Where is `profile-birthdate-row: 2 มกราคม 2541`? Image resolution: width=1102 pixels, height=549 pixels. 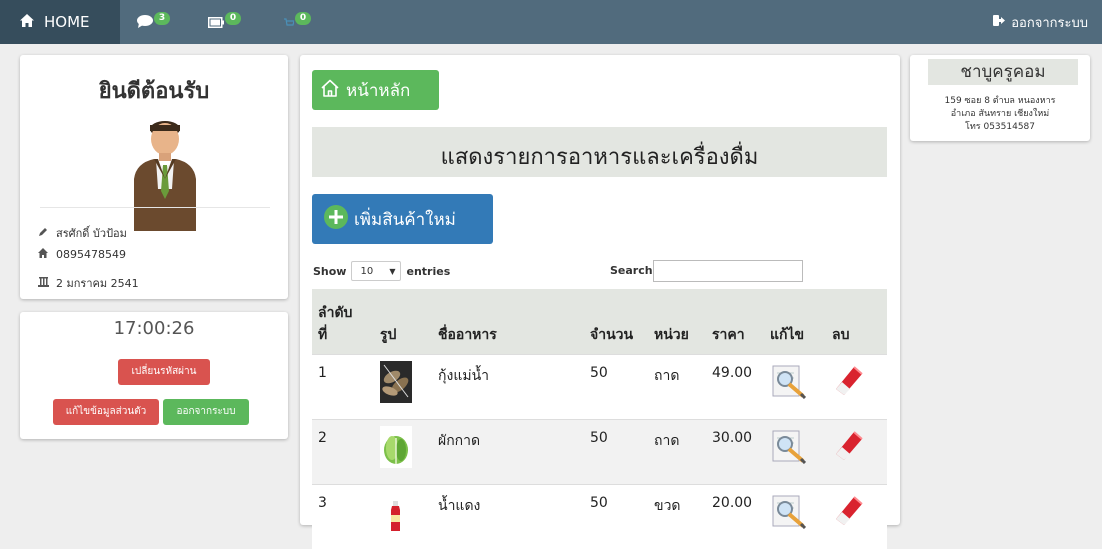 profile-birthdate-row: 2 มกราคม 2541 is located at coordinates (87, 283).